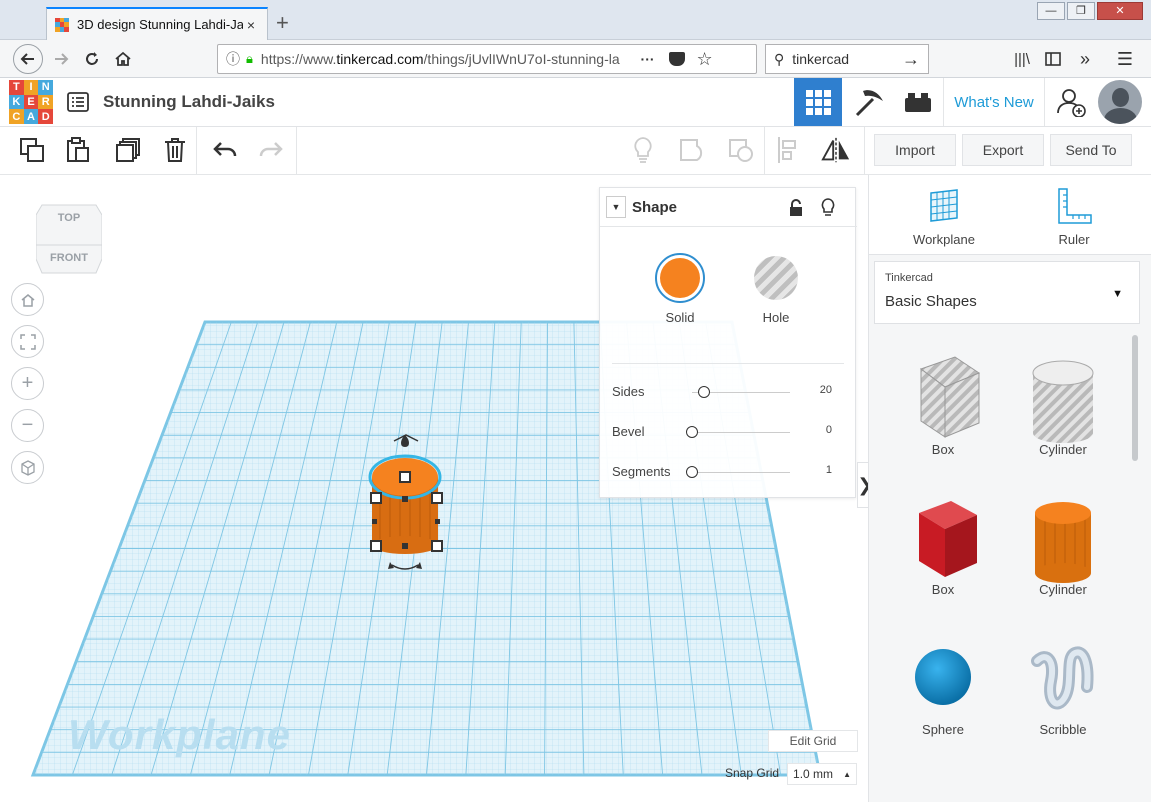 The width and height of the screenshot is (1151, 802). I want to click on brick-icon, so click(918, 102).